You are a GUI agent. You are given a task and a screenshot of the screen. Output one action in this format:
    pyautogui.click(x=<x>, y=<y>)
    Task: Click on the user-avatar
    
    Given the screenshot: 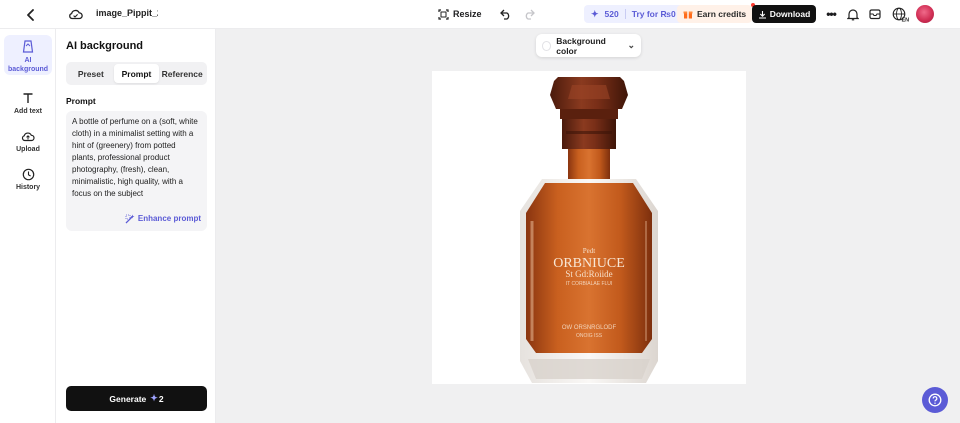 What is the action you would take?
    pyautogui.click(x=925, y=14)
    